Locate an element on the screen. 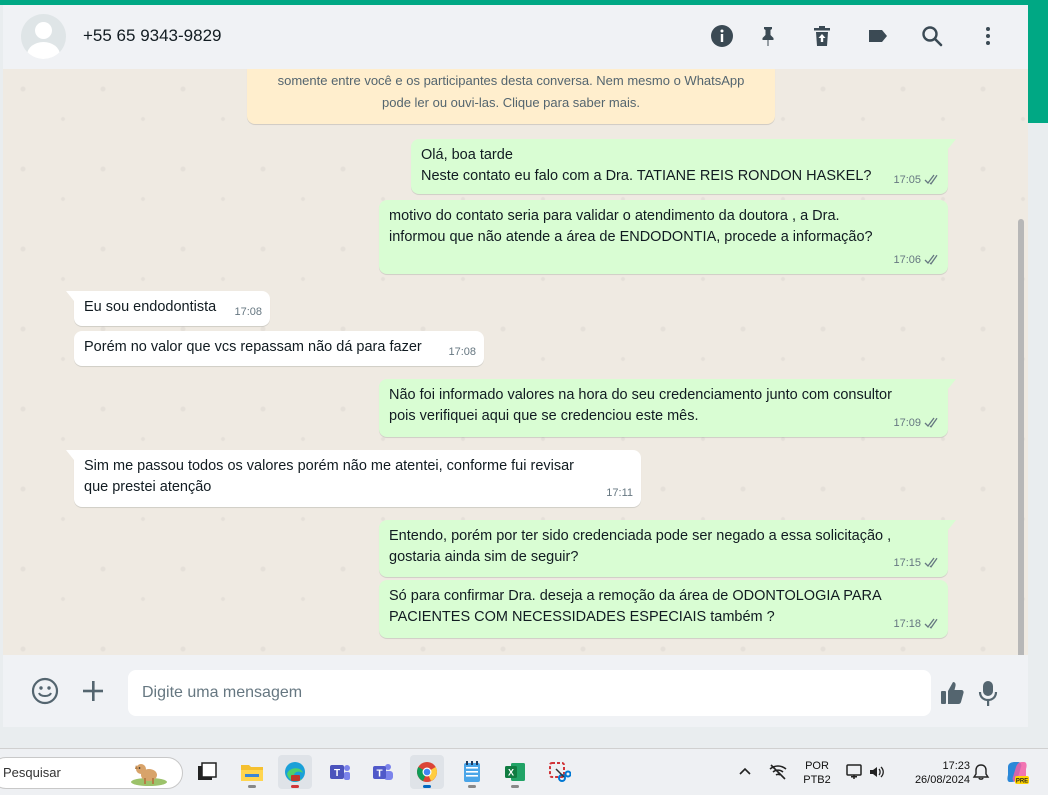 The image size is (1048, 795). network-off-icon is located at coordinates (778, 774).